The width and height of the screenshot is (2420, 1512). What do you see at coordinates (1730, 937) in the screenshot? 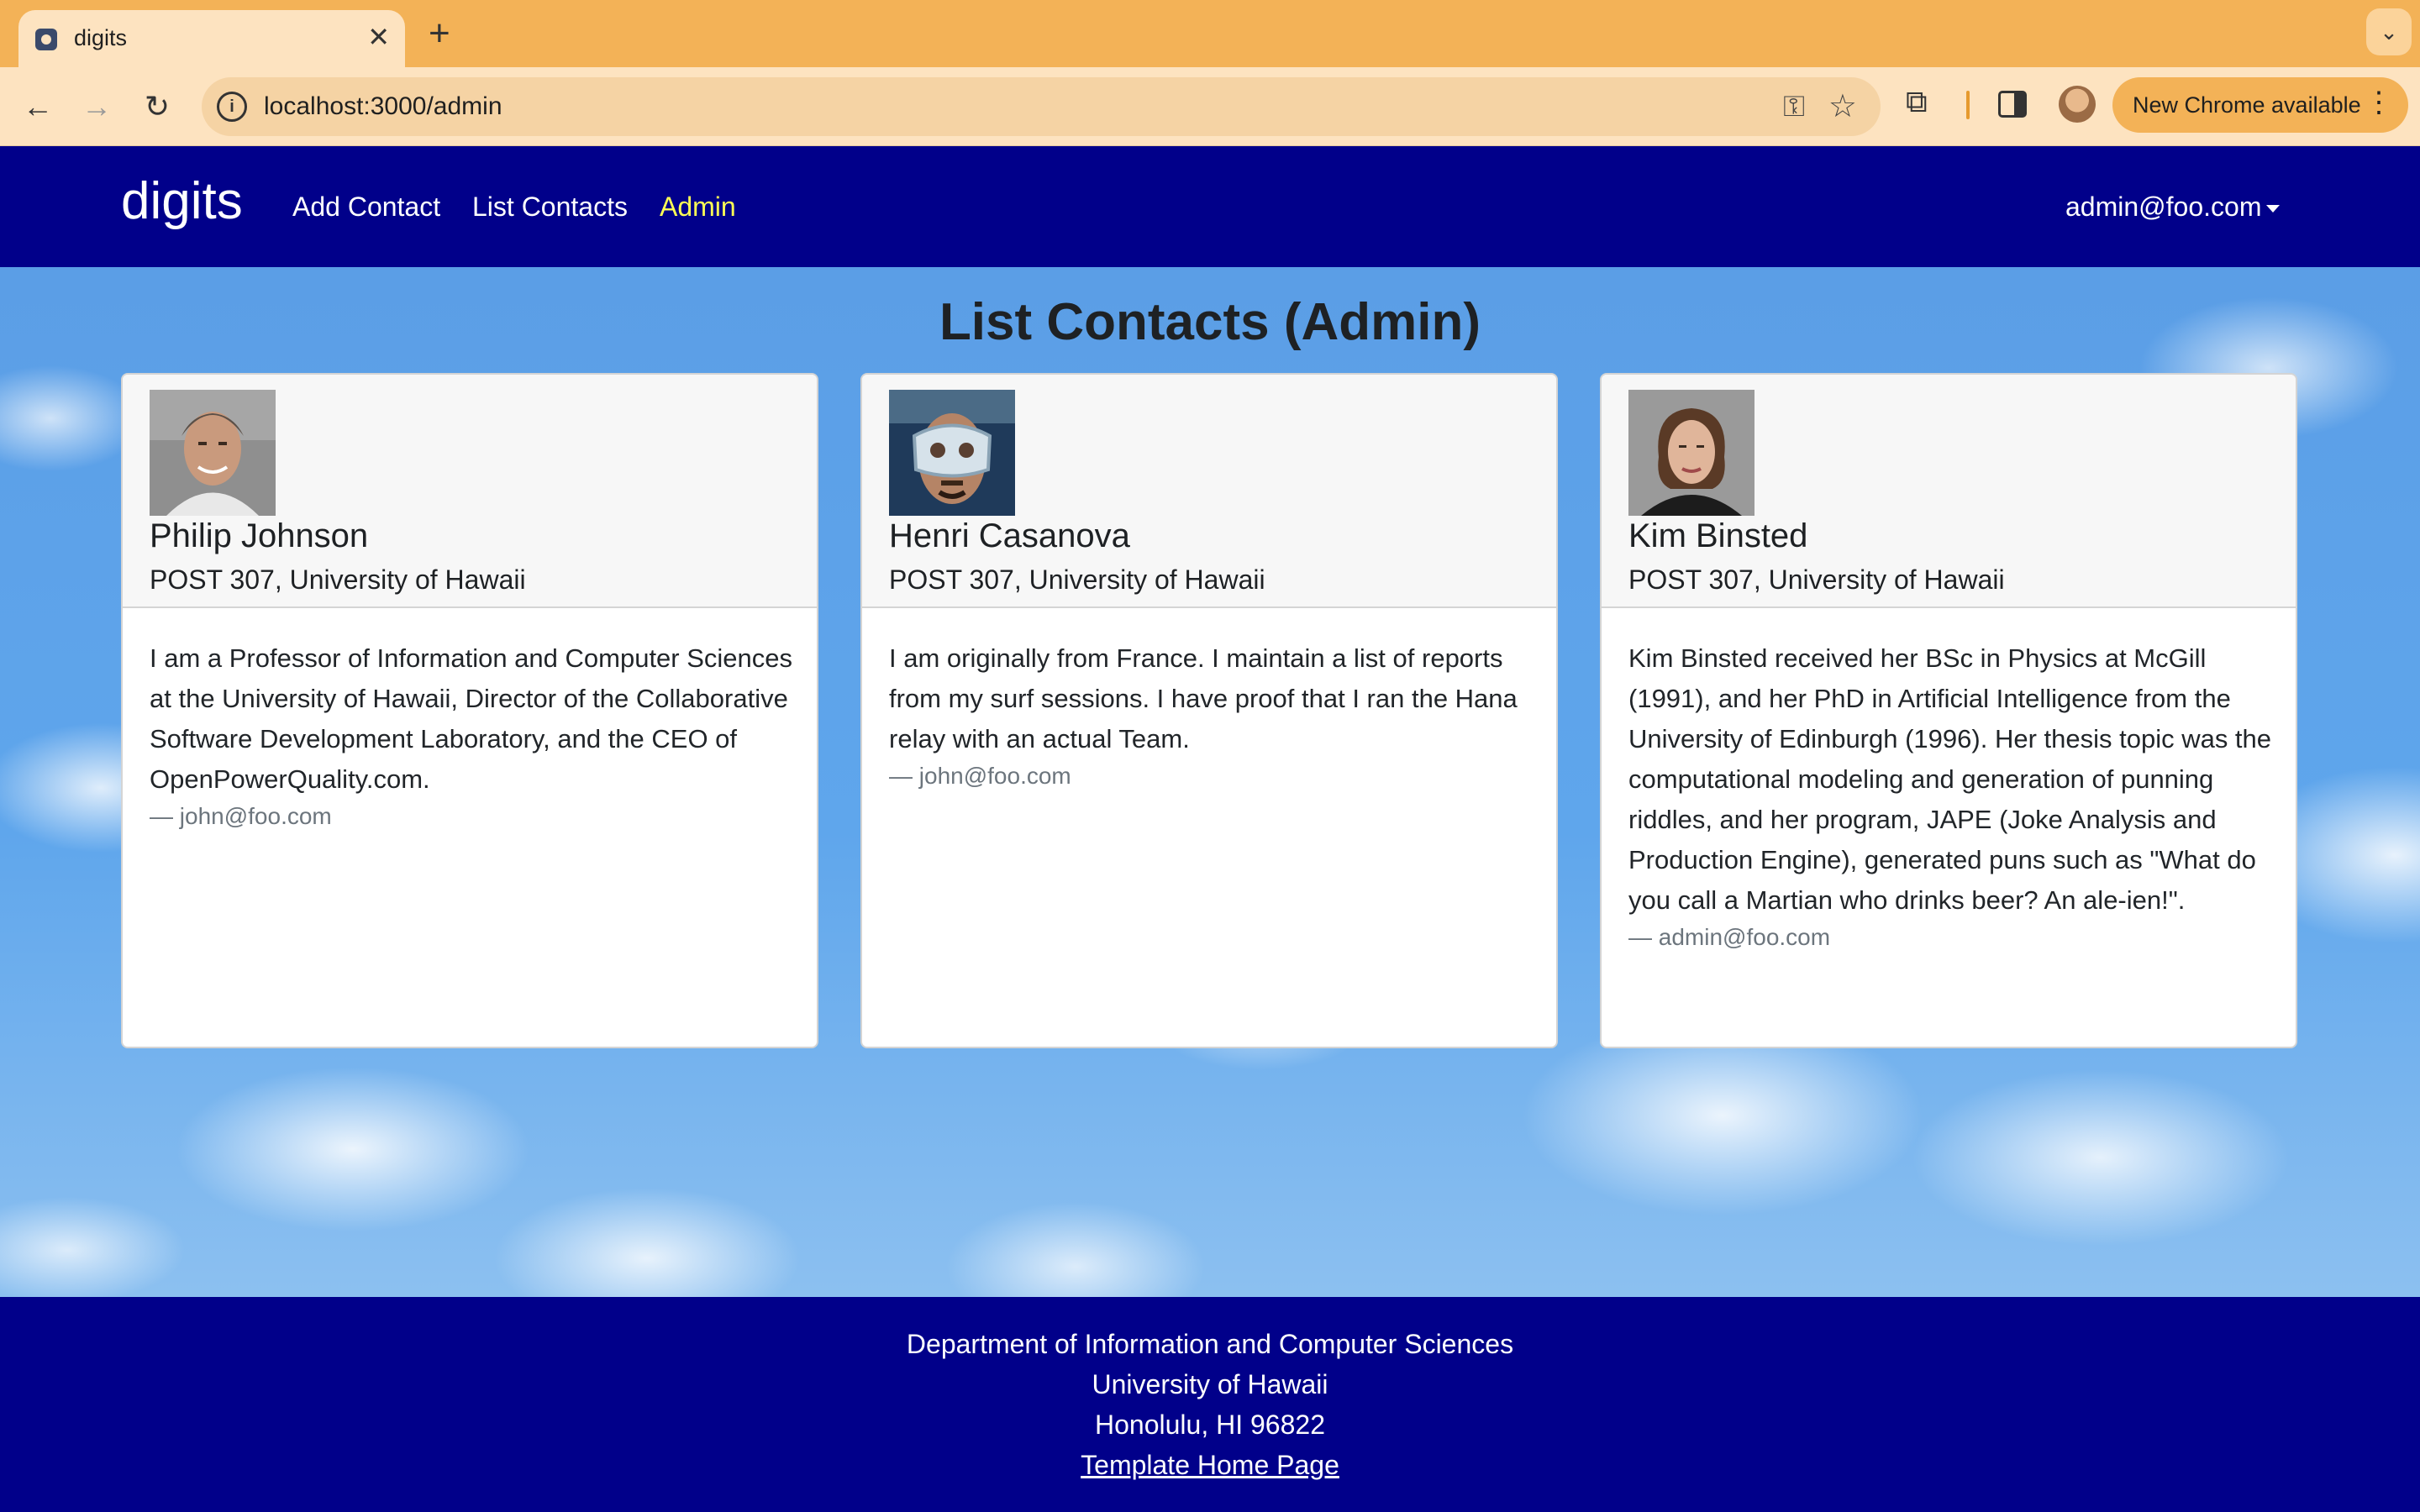
I see `contact-owner: — admin@foo.com` at bounding box center [1730, 937].